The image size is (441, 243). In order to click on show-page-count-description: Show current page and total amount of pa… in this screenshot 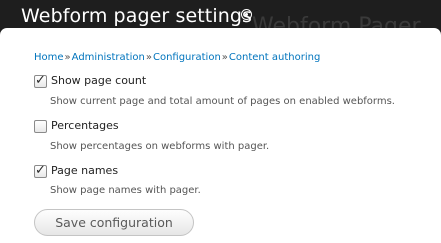, I will do `click(222, 101)`.